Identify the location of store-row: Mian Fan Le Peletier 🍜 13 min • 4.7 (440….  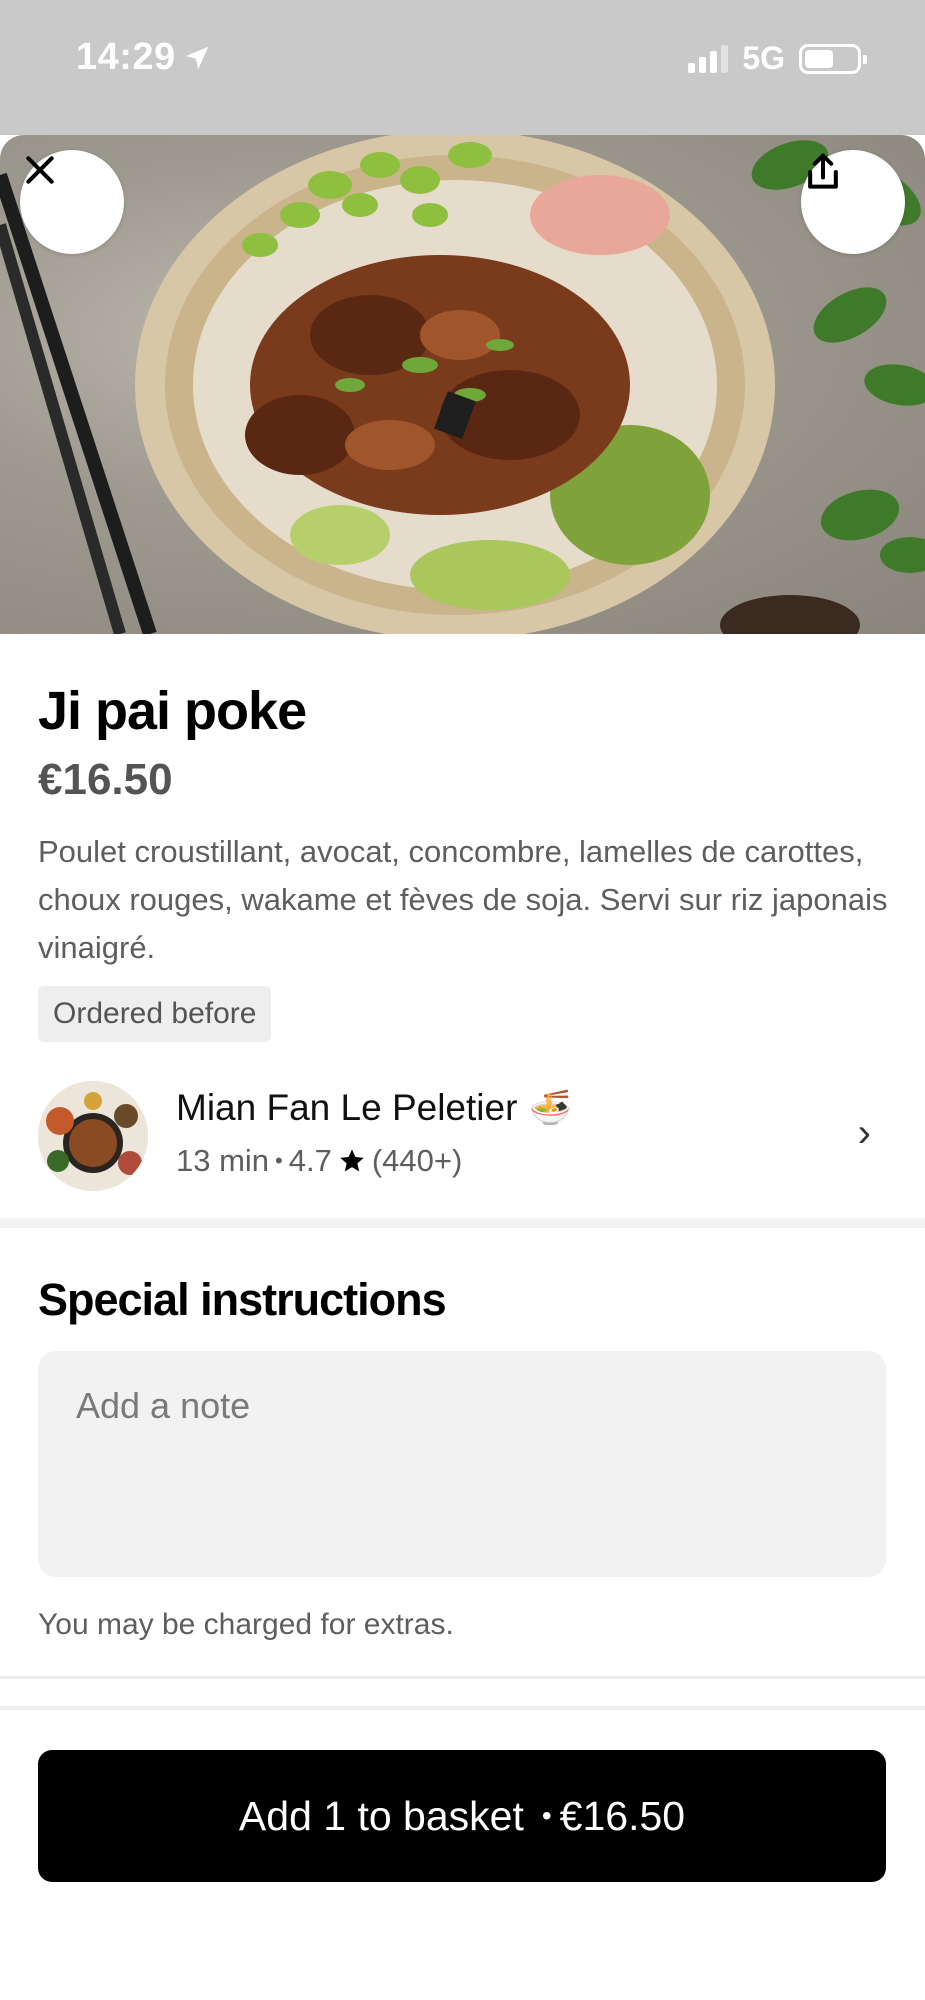
(462, 1135).